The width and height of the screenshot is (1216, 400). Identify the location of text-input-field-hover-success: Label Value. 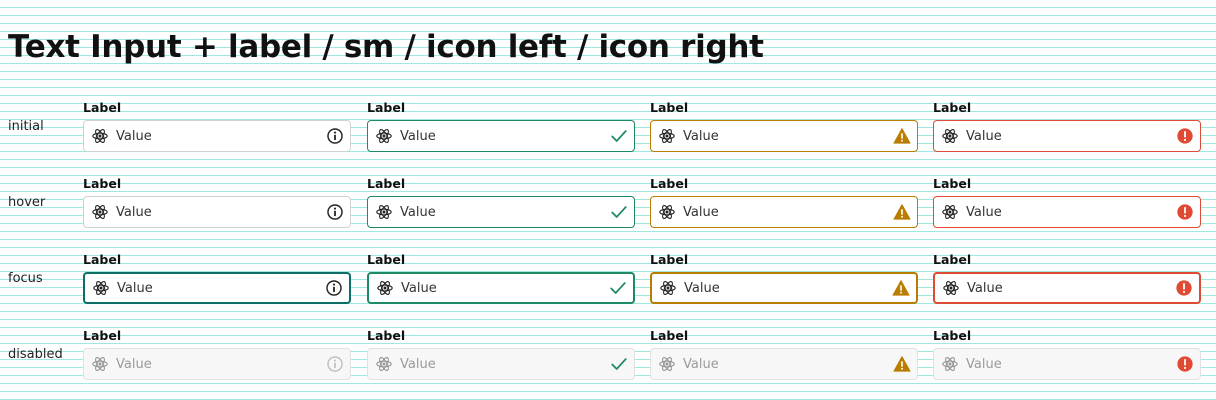
(501, 202).